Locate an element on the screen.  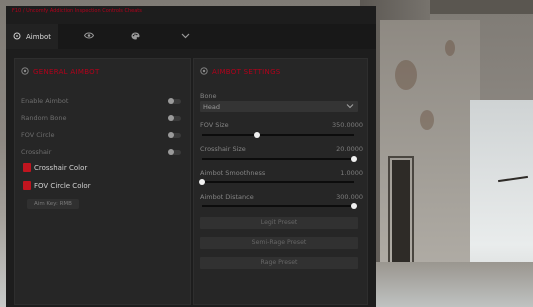
fov-circle-row: FOV Circle is located at coordinates (101, 135).